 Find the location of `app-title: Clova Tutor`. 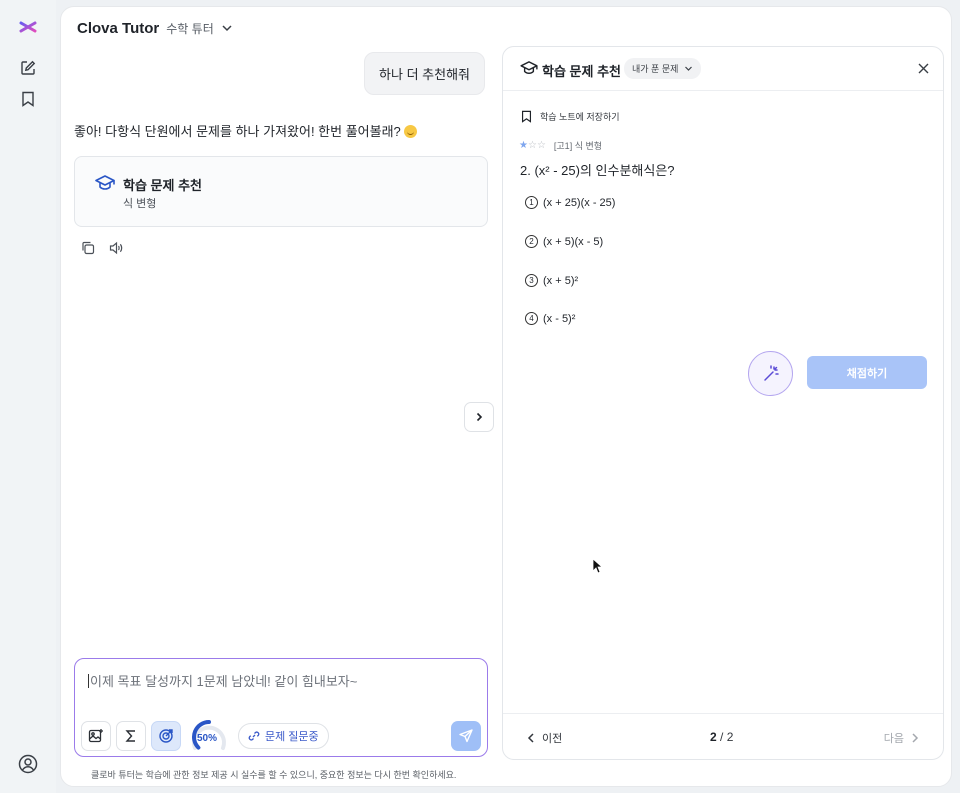

app-title: Clova Tutor is located at coordinates (118, 28).